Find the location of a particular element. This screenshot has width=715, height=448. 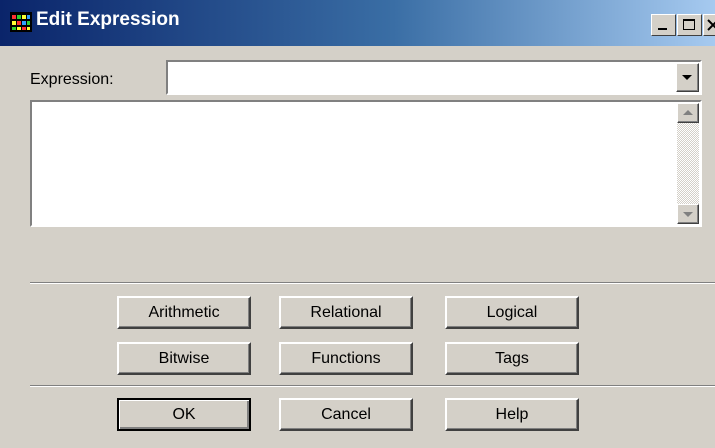

scroll-down-button is located at coordinates (688, 214).